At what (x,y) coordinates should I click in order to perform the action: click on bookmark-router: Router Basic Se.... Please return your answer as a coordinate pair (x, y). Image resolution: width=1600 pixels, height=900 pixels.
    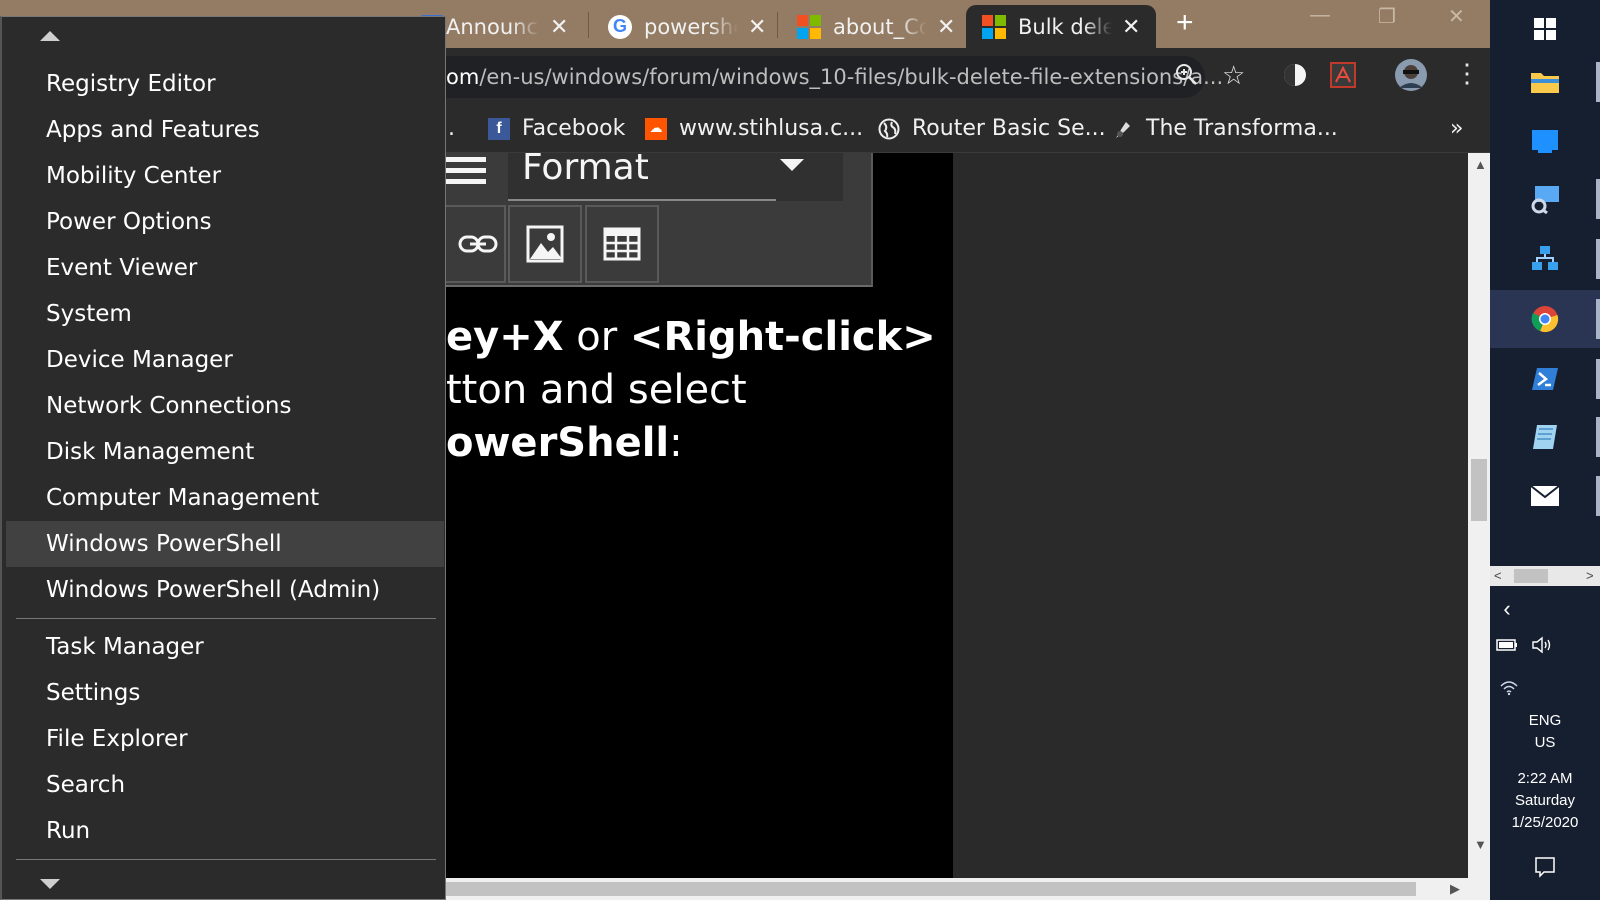
    Looking at the image, I should click on (992, 128).